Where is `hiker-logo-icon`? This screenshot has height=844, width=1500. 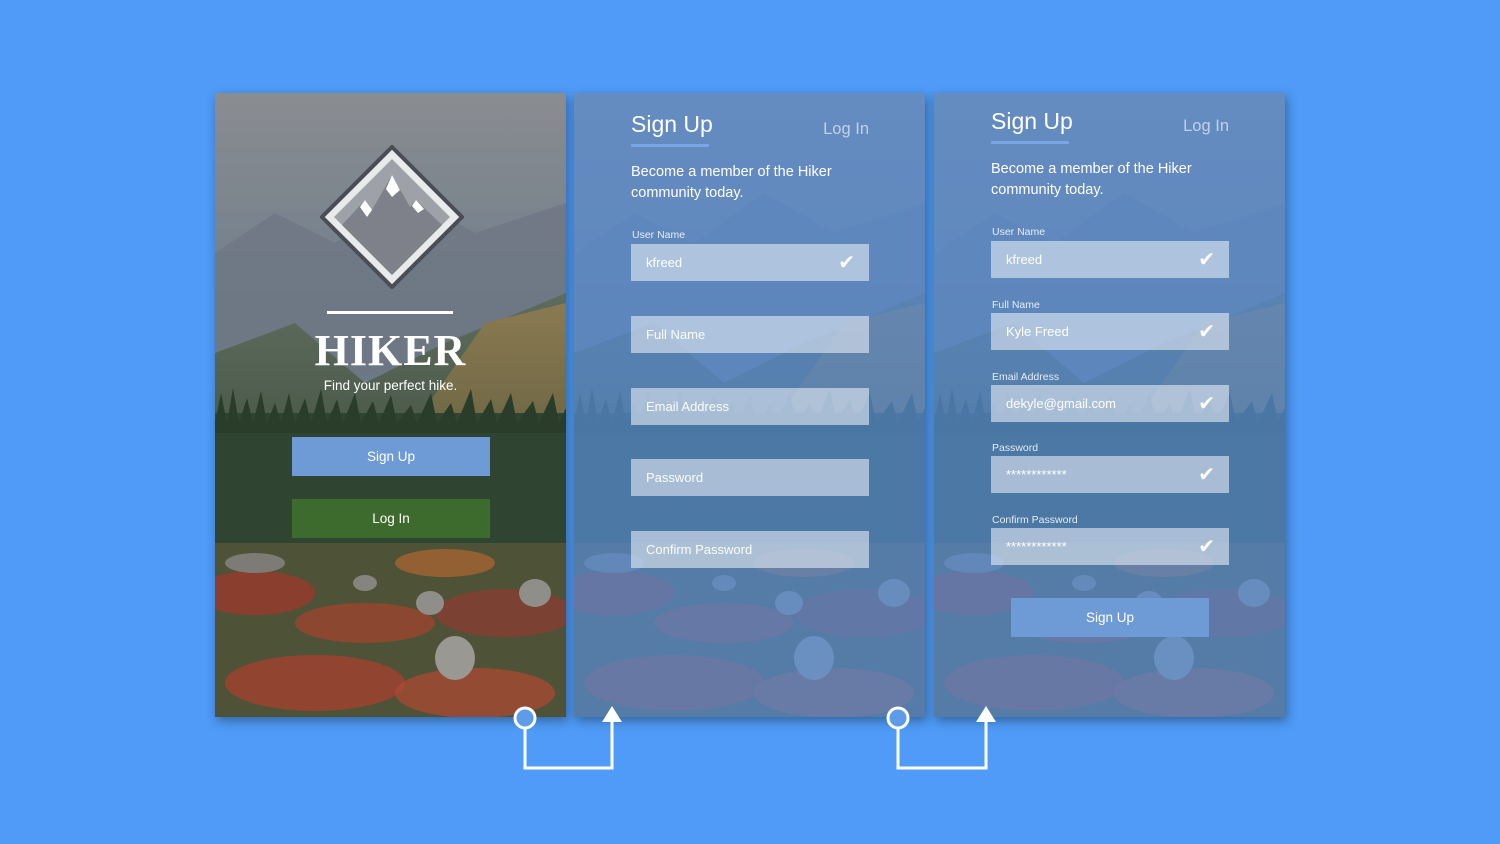
hiker-logo-icon is located at coordinates (392, 217).